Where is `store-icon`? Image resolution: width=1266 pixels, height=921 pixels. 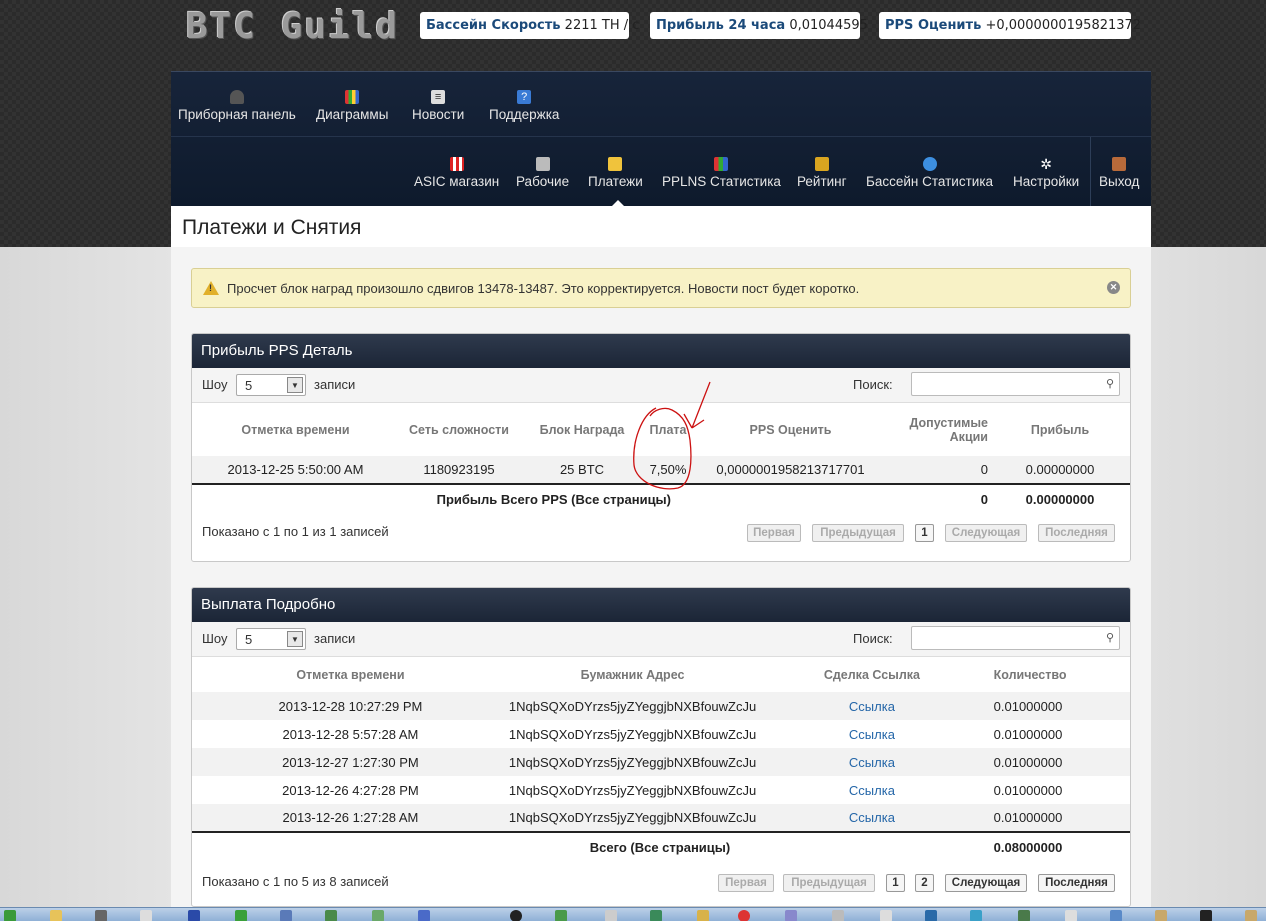
store-icon is located at coordinates (456, 164).